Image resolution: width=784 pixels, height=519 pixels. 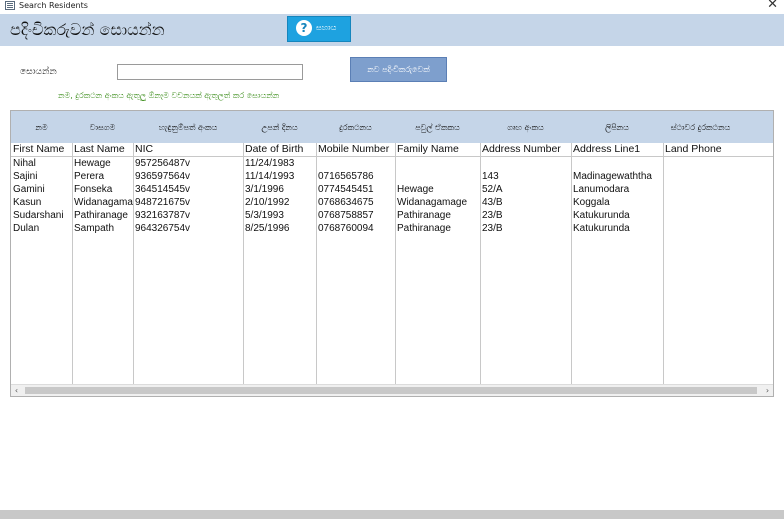 I want to click on table-cell: Sampath, so click(x=102, y=228).